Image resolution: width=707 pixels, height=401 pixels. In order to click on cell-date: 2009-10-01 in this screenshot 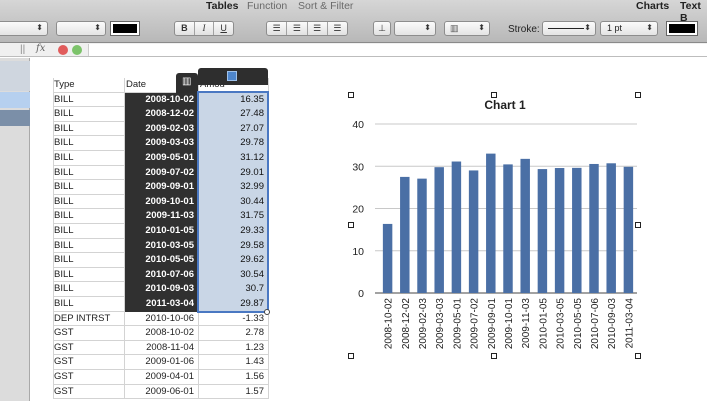, I will do `click(161, 202)`.